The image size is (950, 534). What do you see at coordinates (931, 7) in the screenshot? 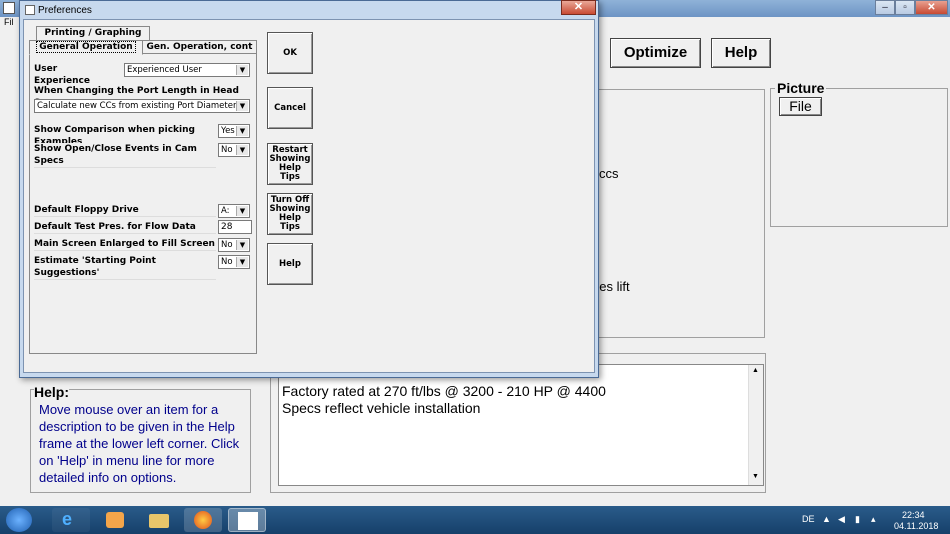
I see `app-close-button: ✕` at bounding box center [931, 7].